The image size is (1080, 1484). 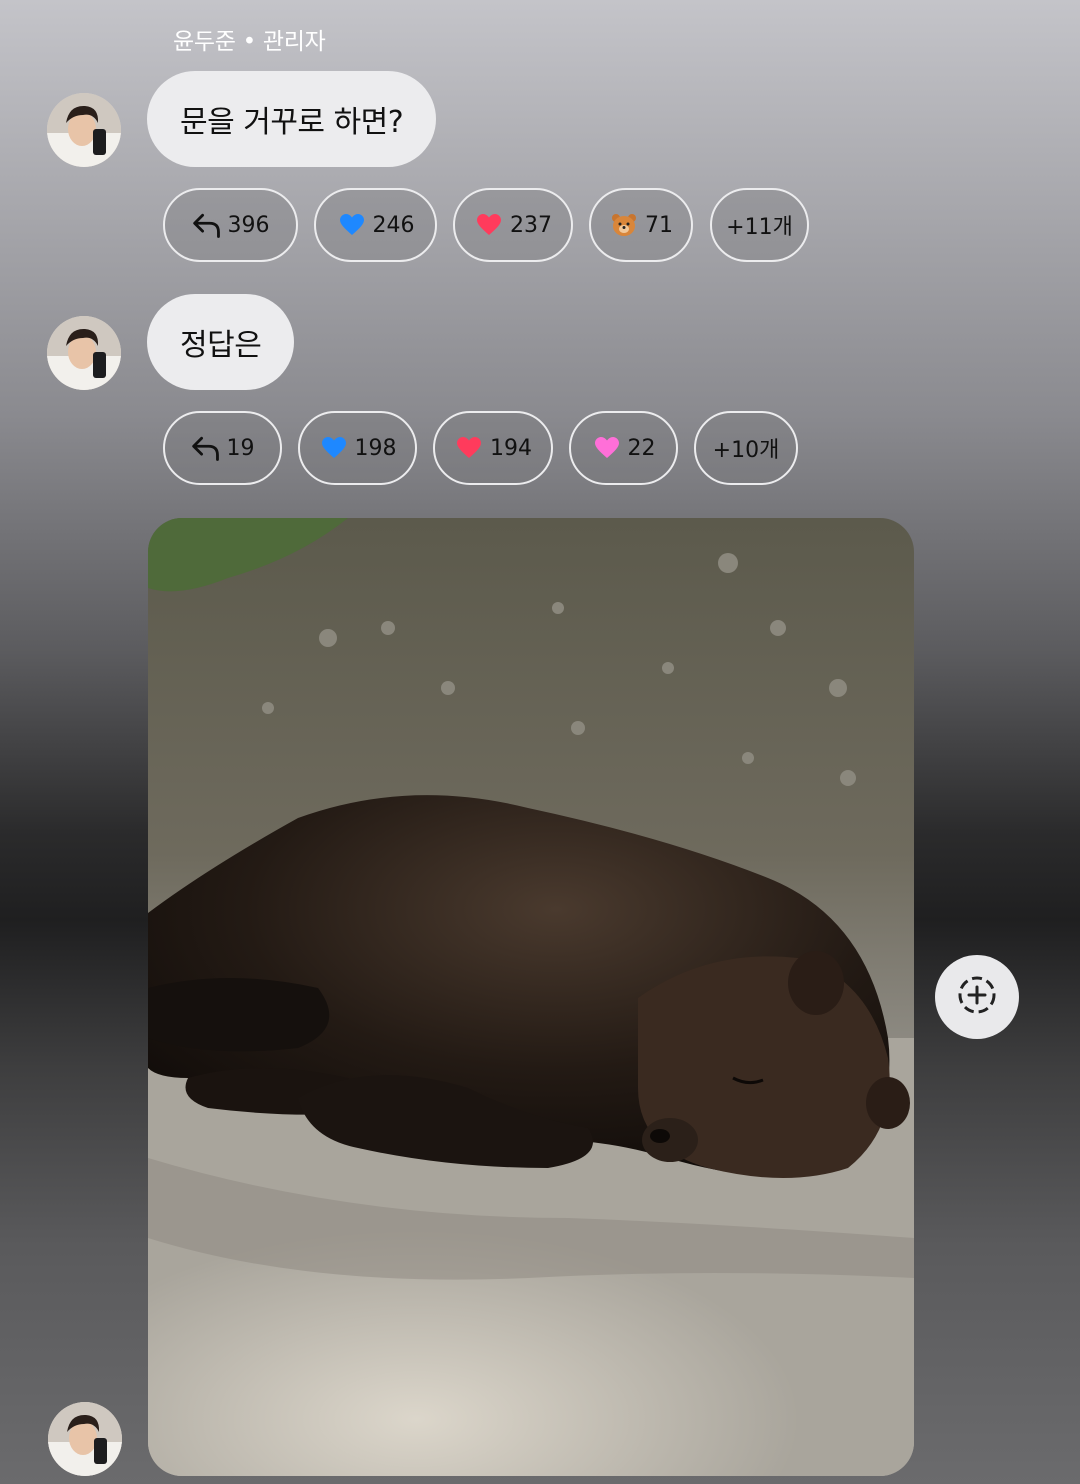 I want to click on reaction-red-heart: 194, so click(x=493, y=448).